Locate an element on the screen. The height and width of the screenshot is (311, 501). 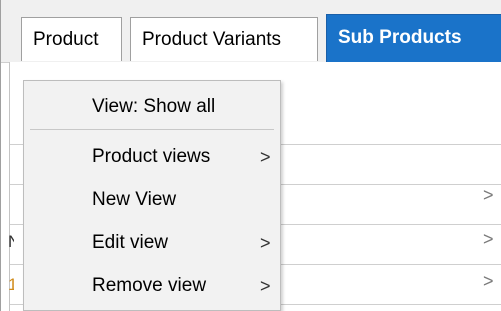
menu-item-new-view: New View is located at coordinates (152, 200).